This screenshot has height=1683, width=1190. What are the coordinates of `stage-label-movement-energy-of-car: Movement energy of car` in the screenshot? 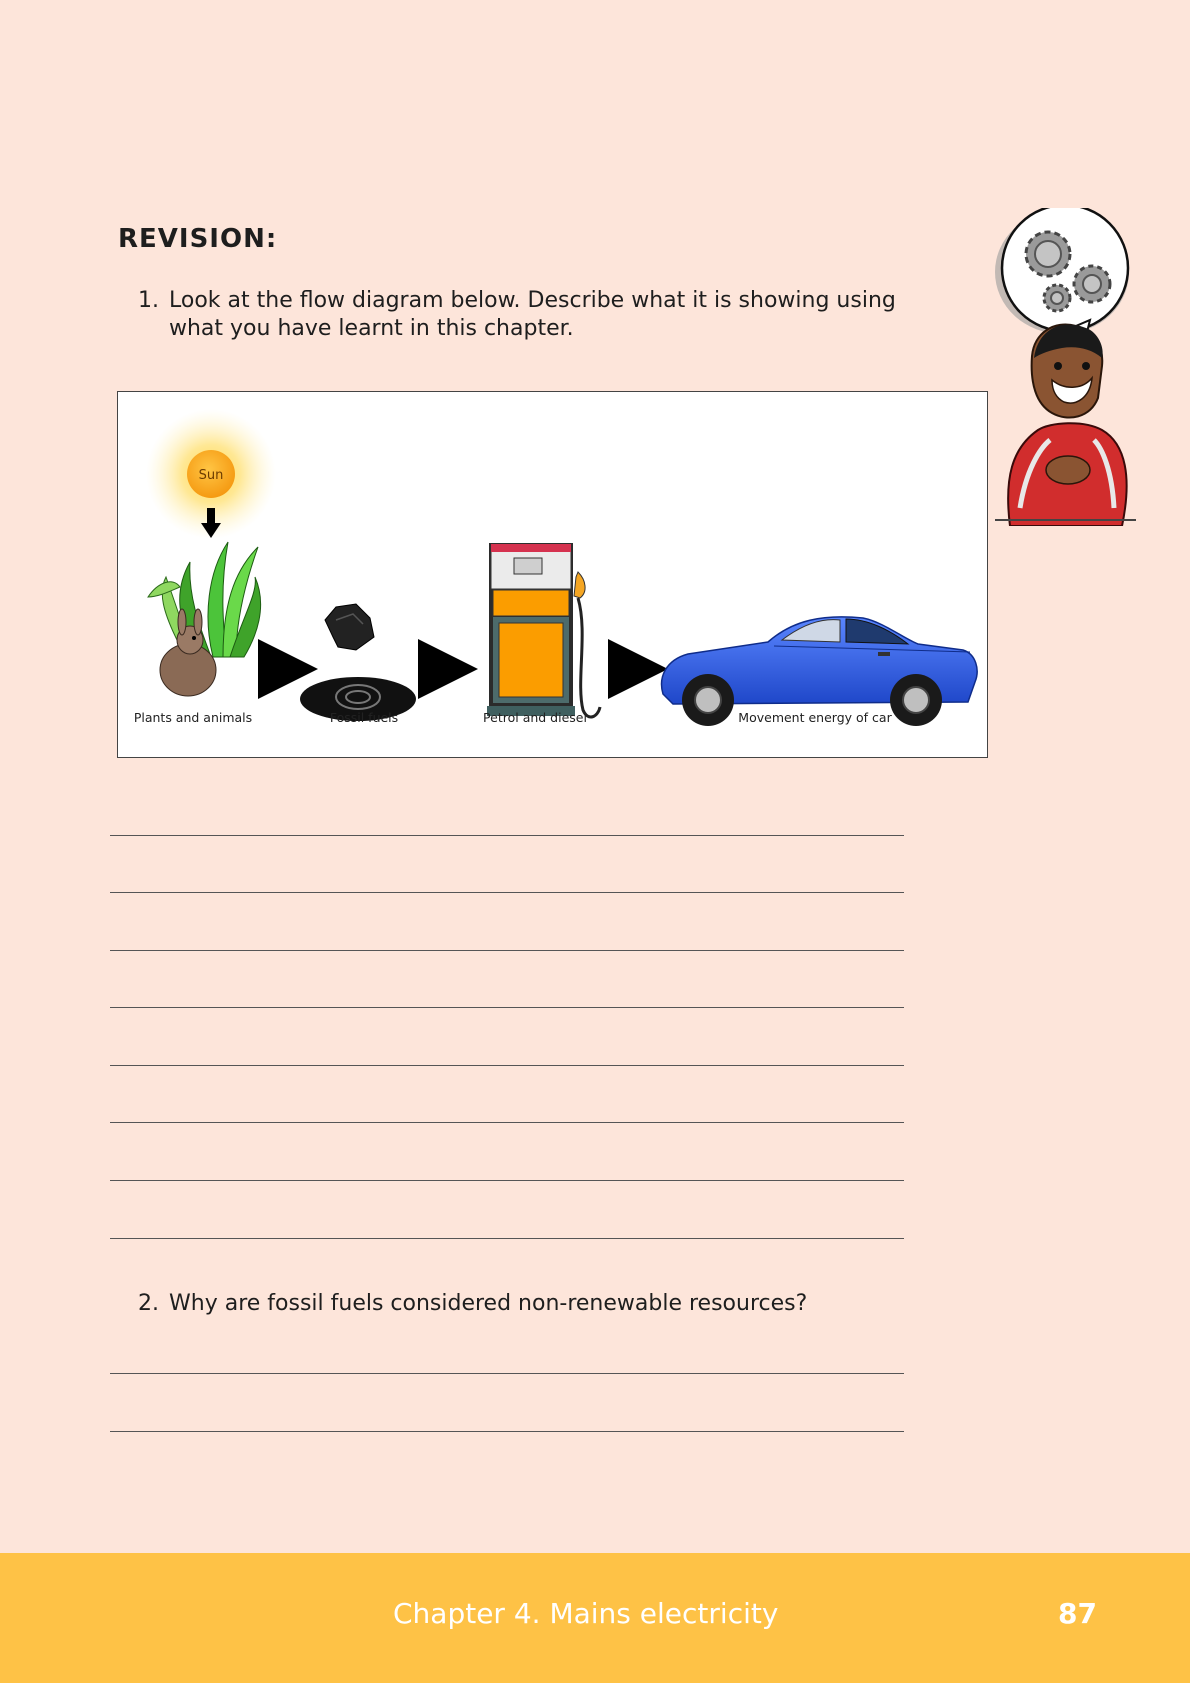 It's located at (815, 717).